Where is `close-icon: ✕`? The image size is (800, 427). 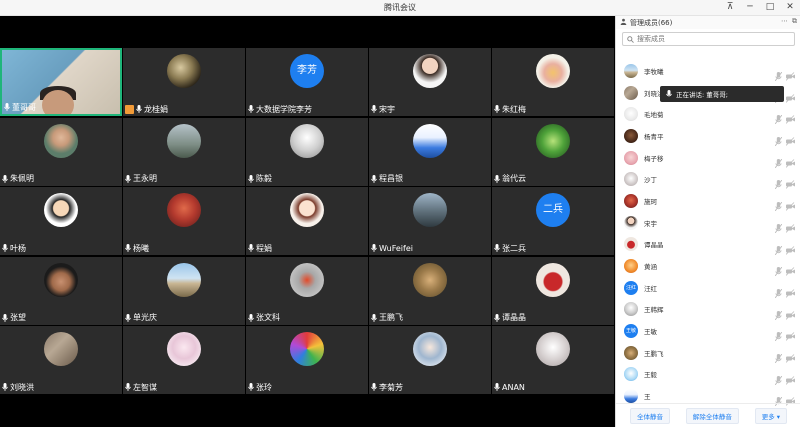 close-icon: ✕ is located at coordinates (790, 7).